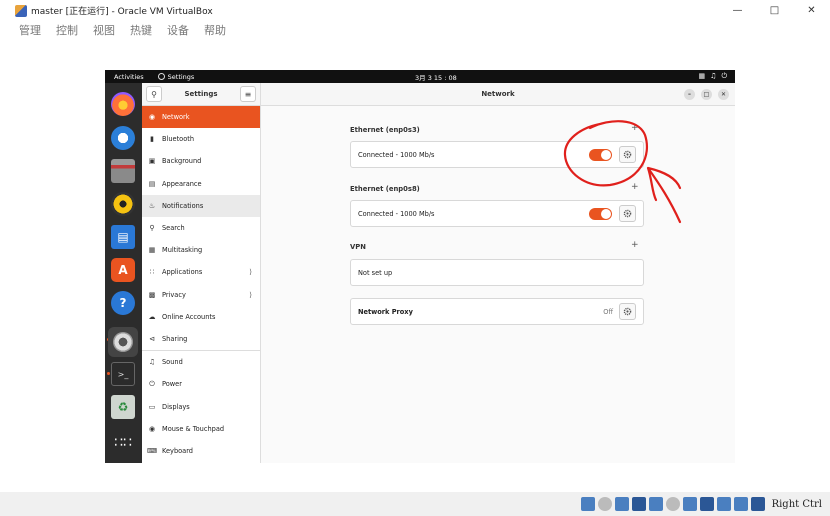 The image size is (830, 516). What do you see at coordinates (608, 311) in the screenshot?
I see `network-proxy-value: Off` at bounding box center [608, 311].